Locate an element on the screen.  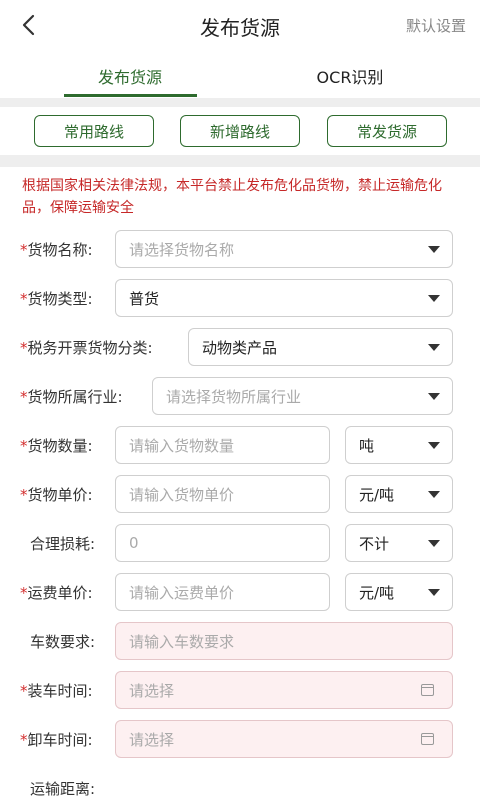
freight-price-label: *运费单价: is located at coordinates (56, 593).